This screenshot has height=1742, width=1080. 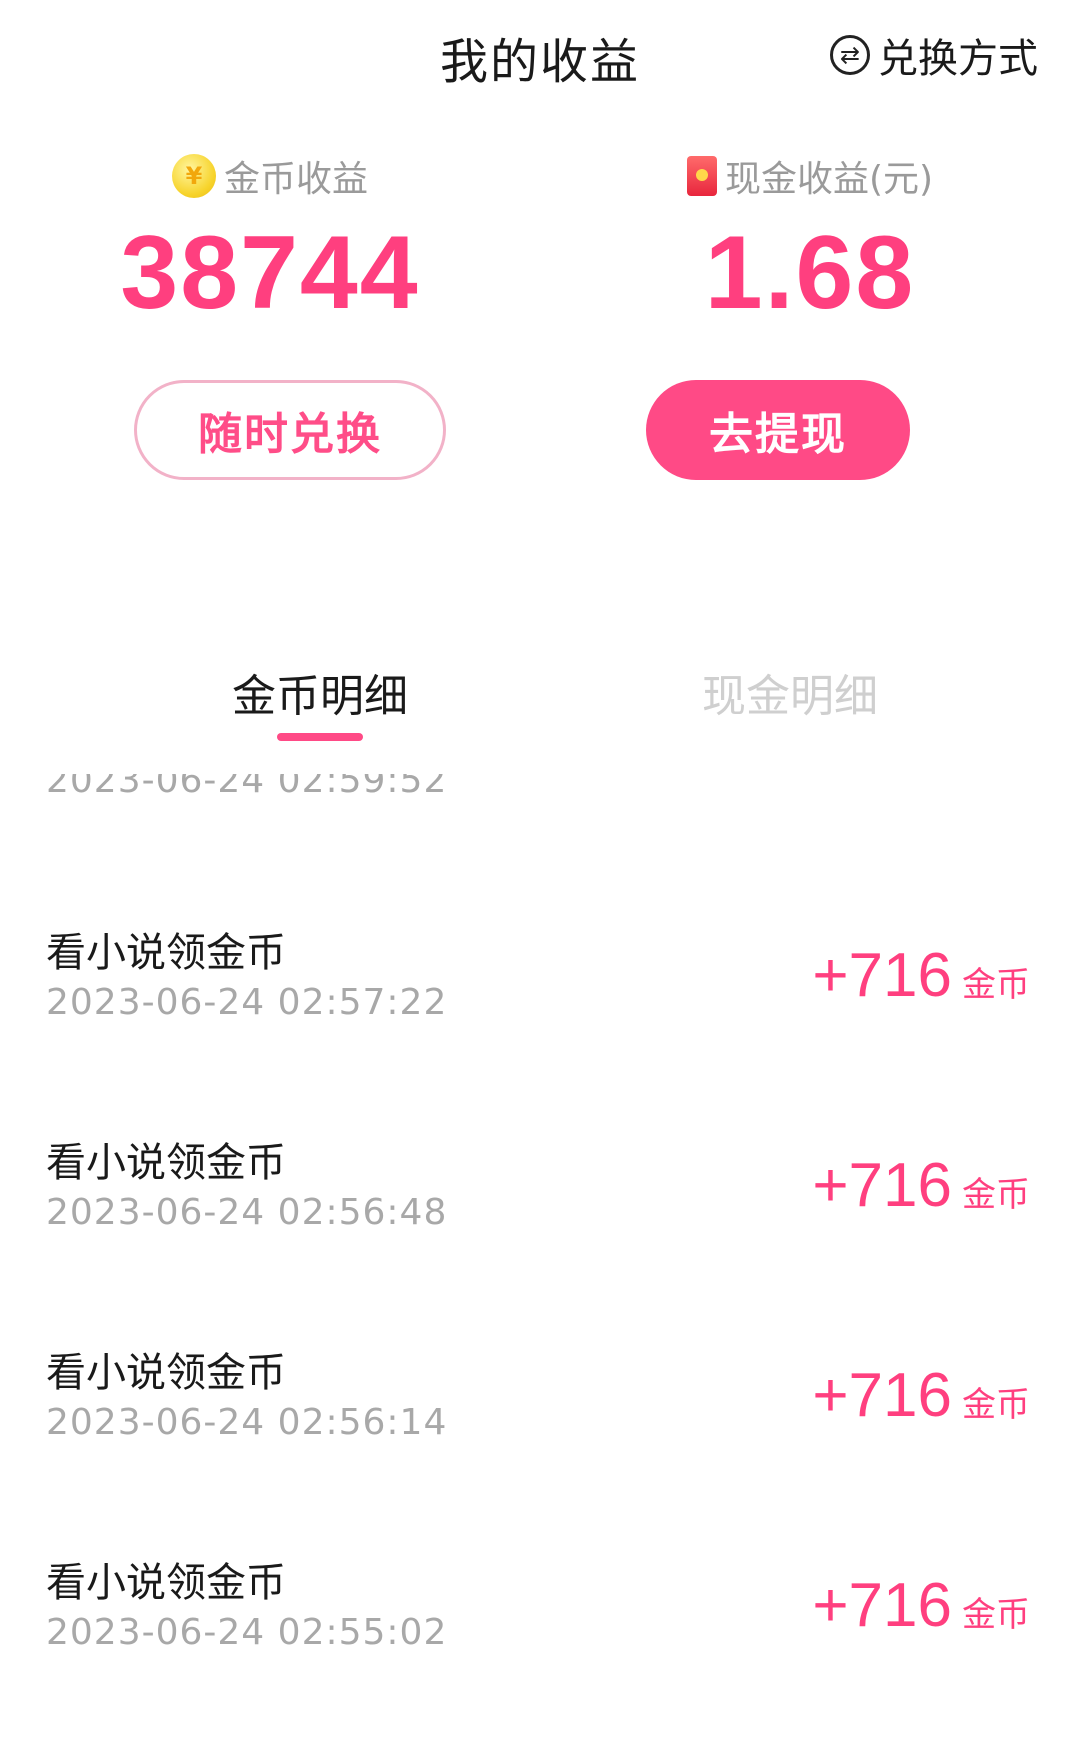 What do you see at coordinates (540, 1020) in the screenshot?
I see `list-item: 看小说领金币 2023-06-24 02:57:22 +716 金币` at bounding box center [540, 1020].